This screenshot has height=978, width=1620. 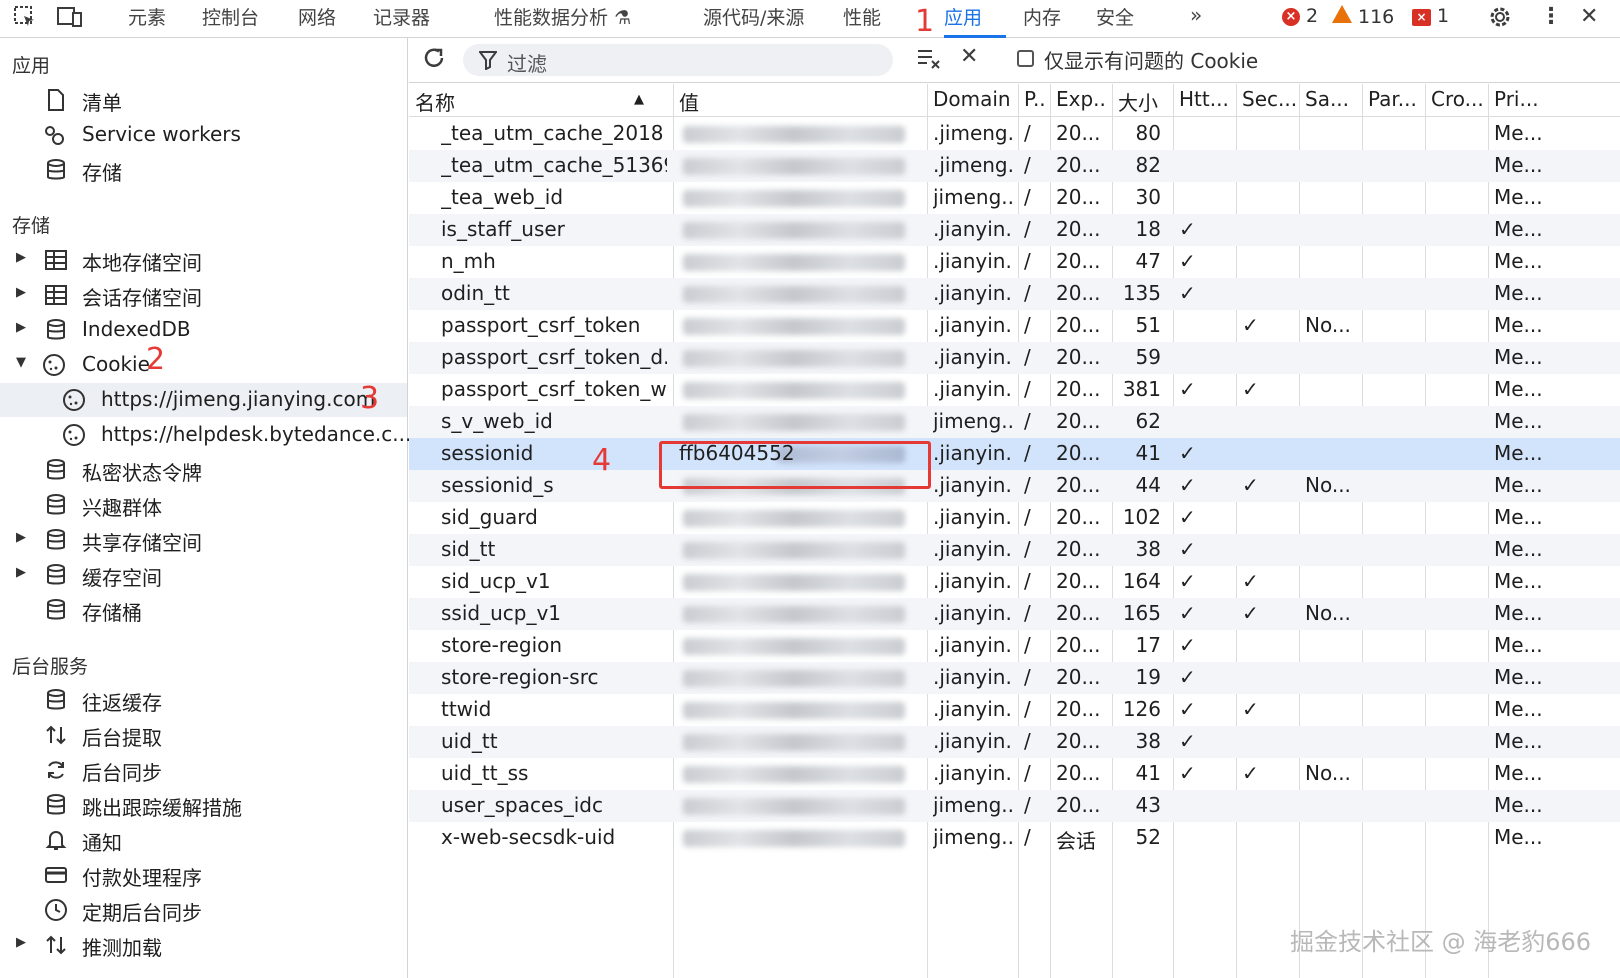 I want to click on issues-count-badge: × 1, so click(x=1430, y=16).